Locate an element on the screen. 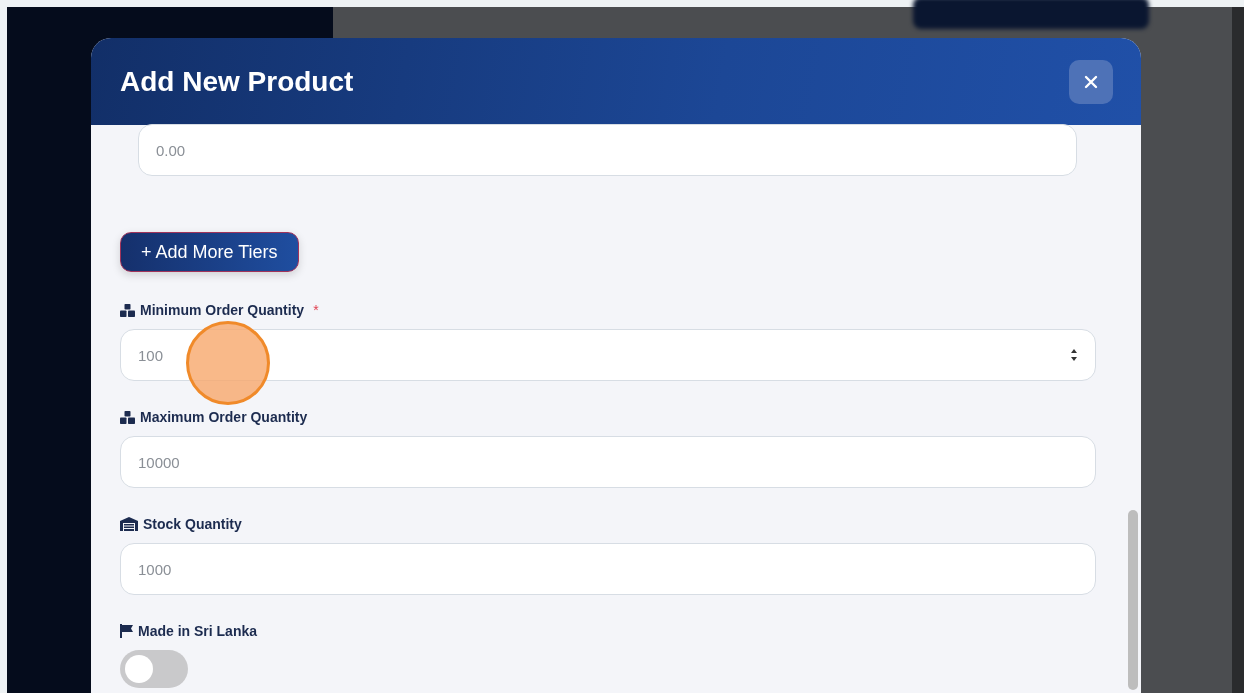 The width and height of the screenshot is (1244, 693). close-button is located at coordinates (1091, 81).